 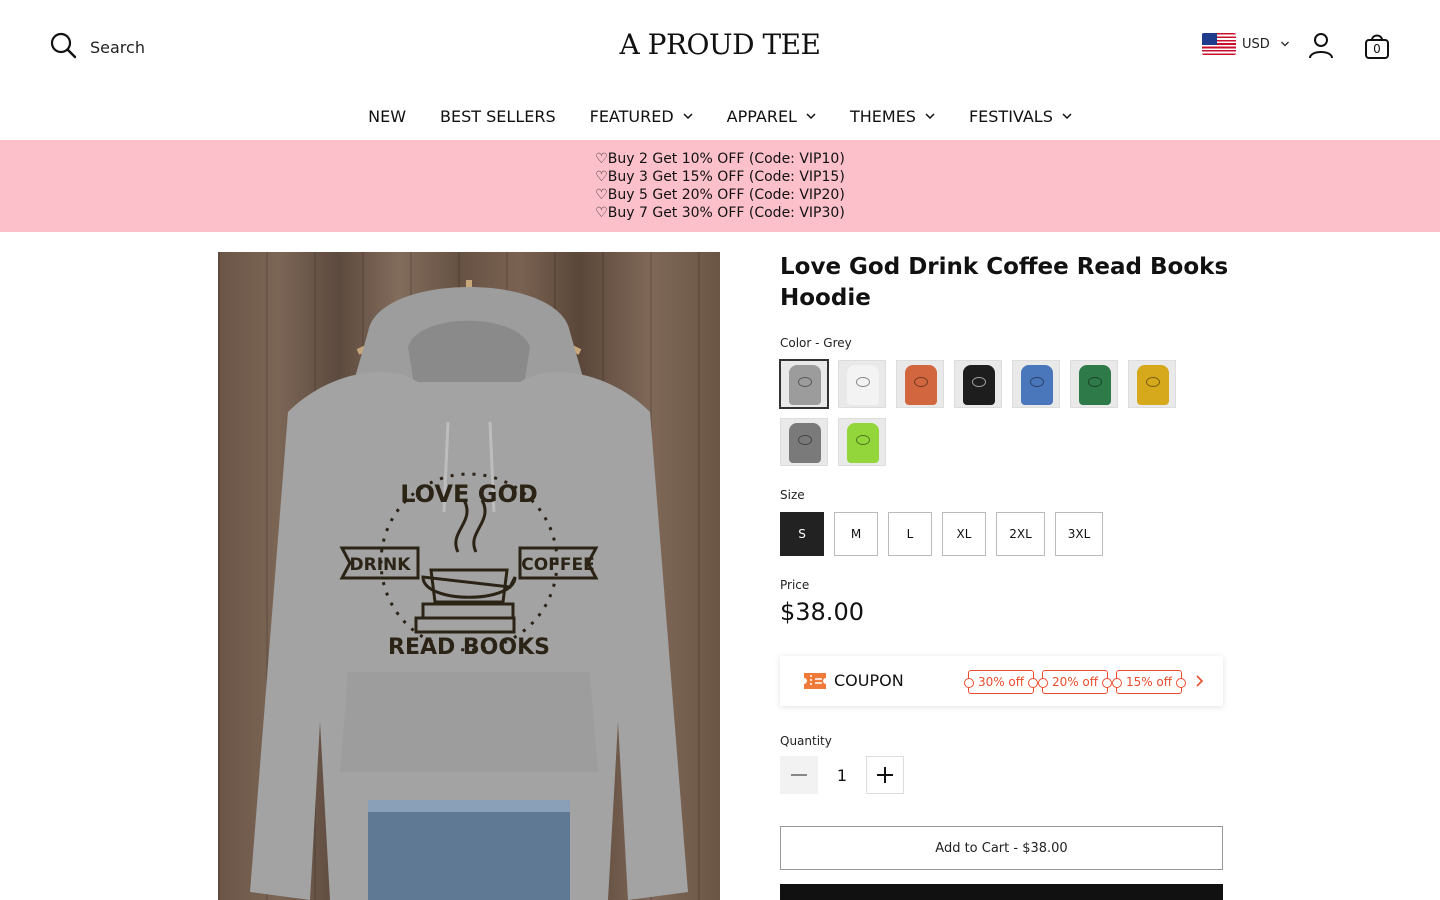 What do you see at coordinates (1256, 44) in the screenshot?
I see `currency-code: USD` at bounding box center [1256, 44].